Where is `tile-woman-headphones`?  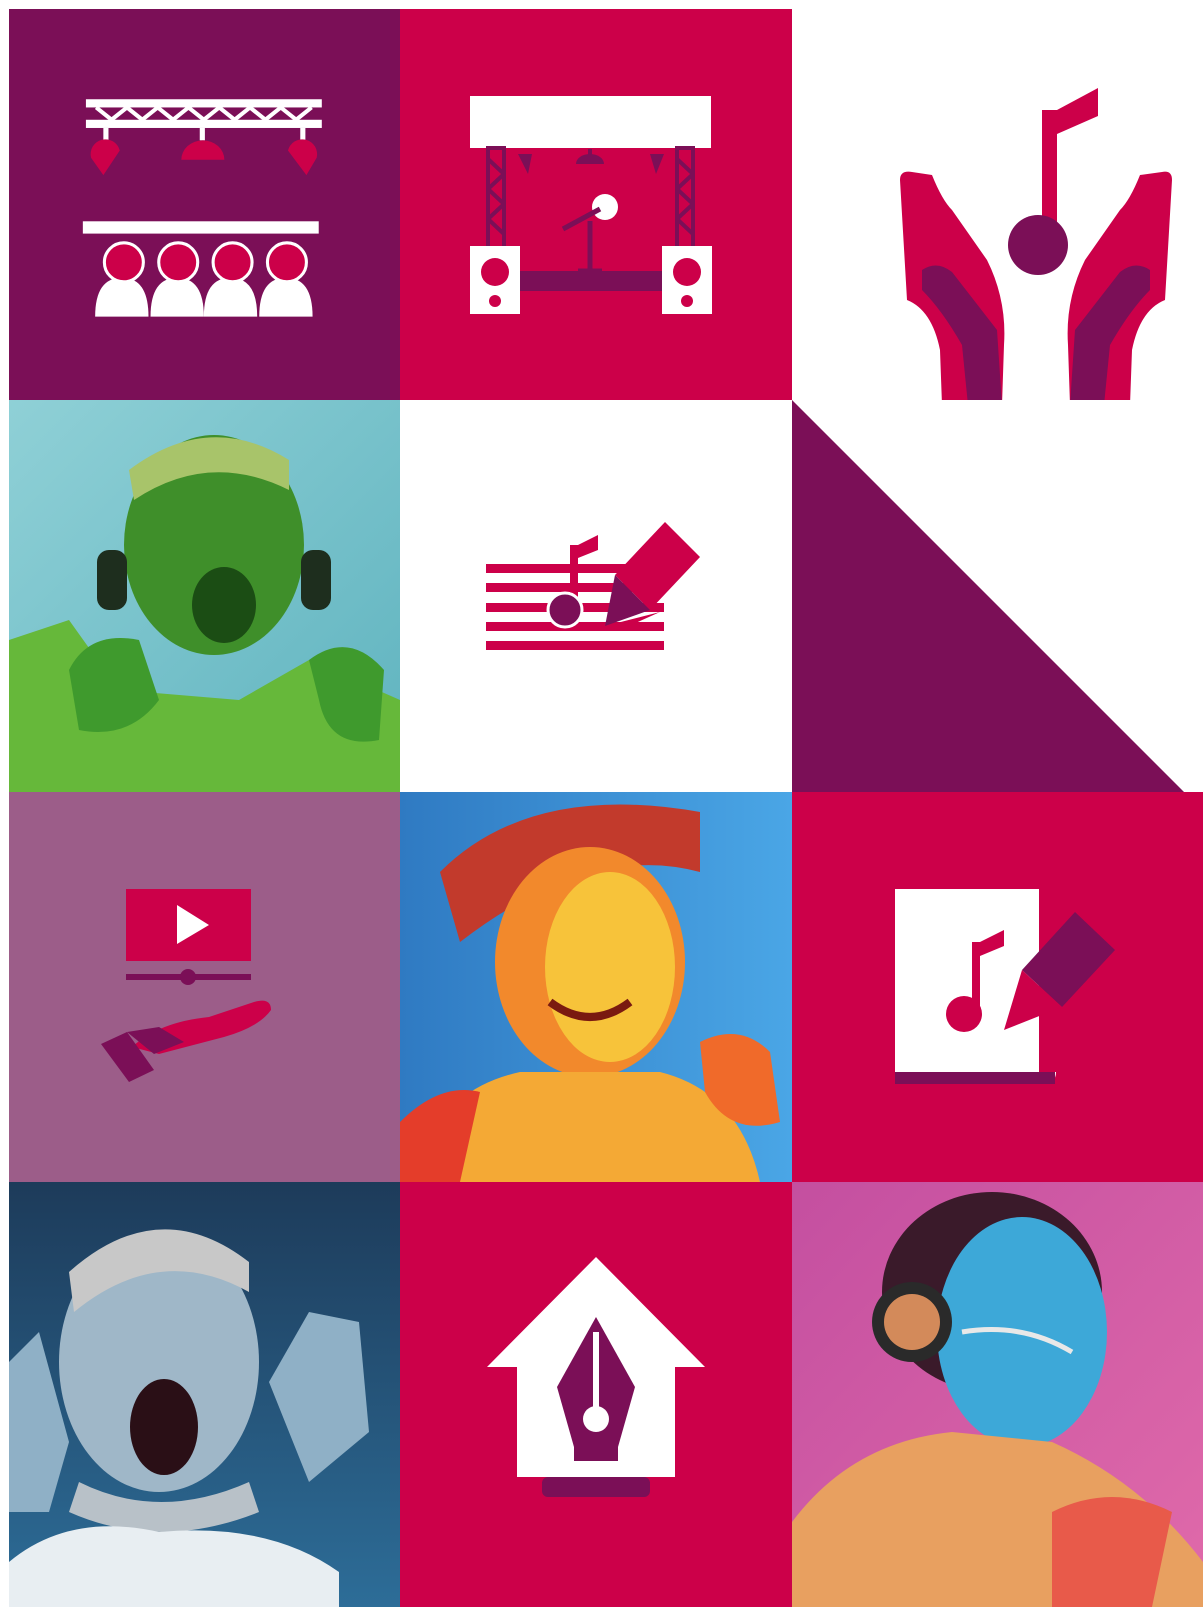
tile-woman-headphones is located at coordinates (997, 1394).